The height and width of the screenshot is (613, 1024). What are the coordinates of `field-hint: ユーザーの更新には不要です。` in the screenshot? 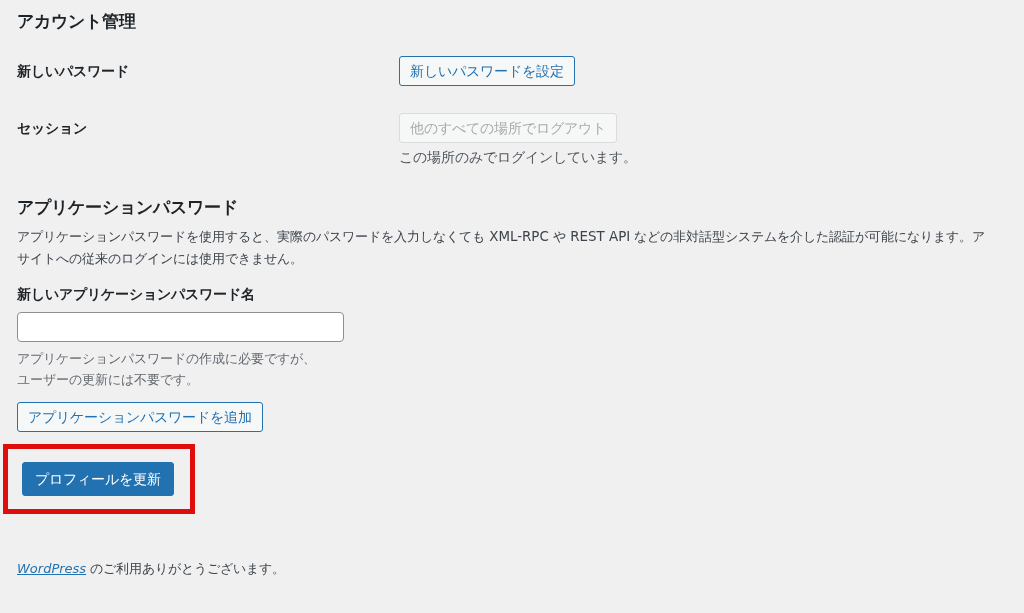 It's located at (108, 380).